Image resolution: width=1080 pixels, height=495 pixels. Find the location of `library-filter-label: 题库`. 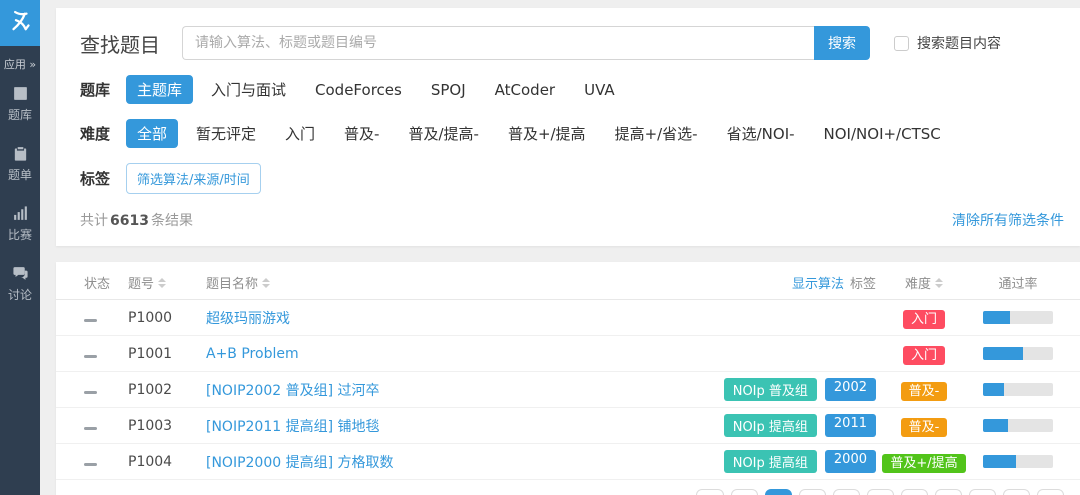

library-filter-label: 题库 is located at coordinates (95, 90).